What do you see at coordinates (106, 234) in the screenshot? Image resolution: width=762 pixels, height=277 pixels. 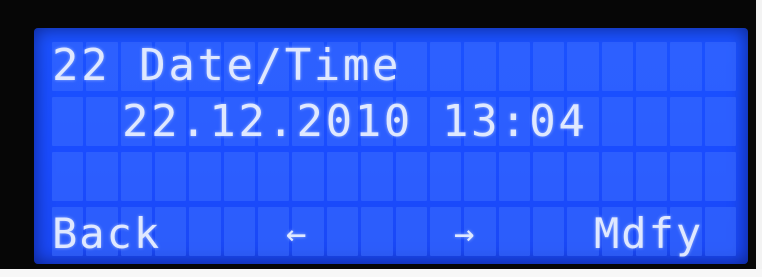 I see `back-softkey: Back` at bounding box center [106, 234].